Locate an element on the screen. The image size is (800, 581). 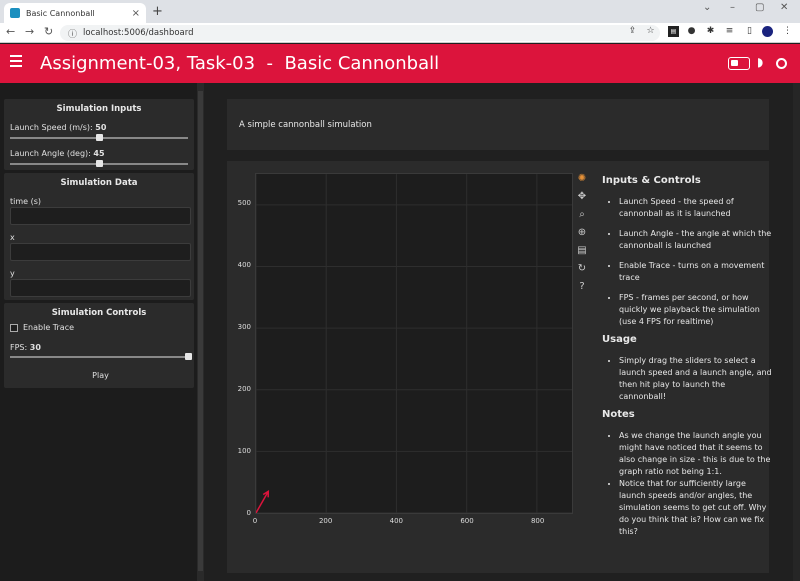
x-tick-label: 0 is located at coordinates (255, 521).